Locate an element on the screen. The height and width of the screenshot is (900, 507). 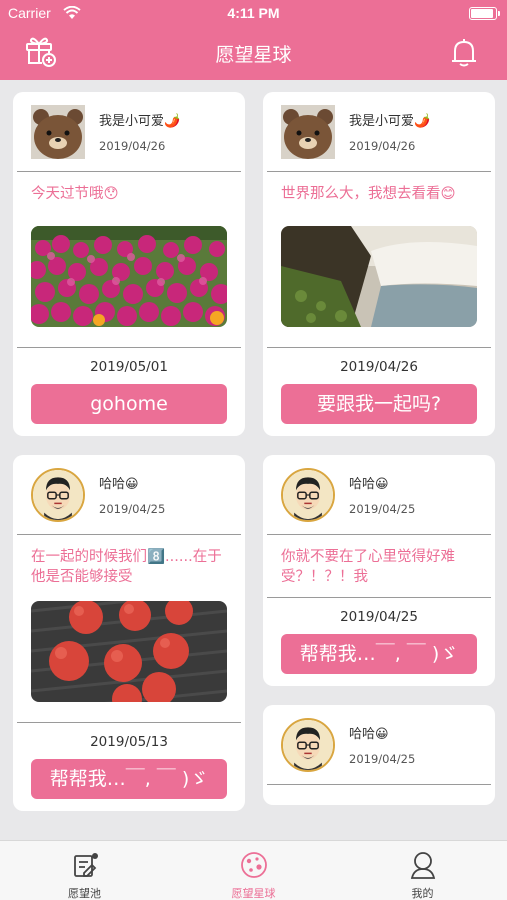
planet-icon is located at coordinates (254, 865).